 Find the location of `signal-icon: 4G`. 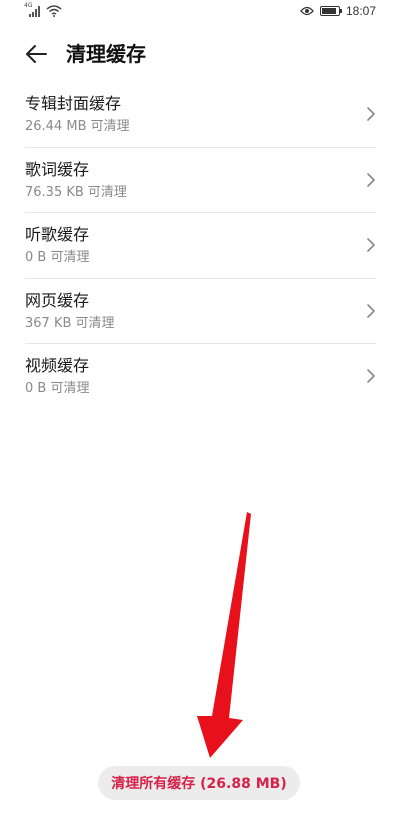

signal-icon: 4G is located at coordinates (32, 9).